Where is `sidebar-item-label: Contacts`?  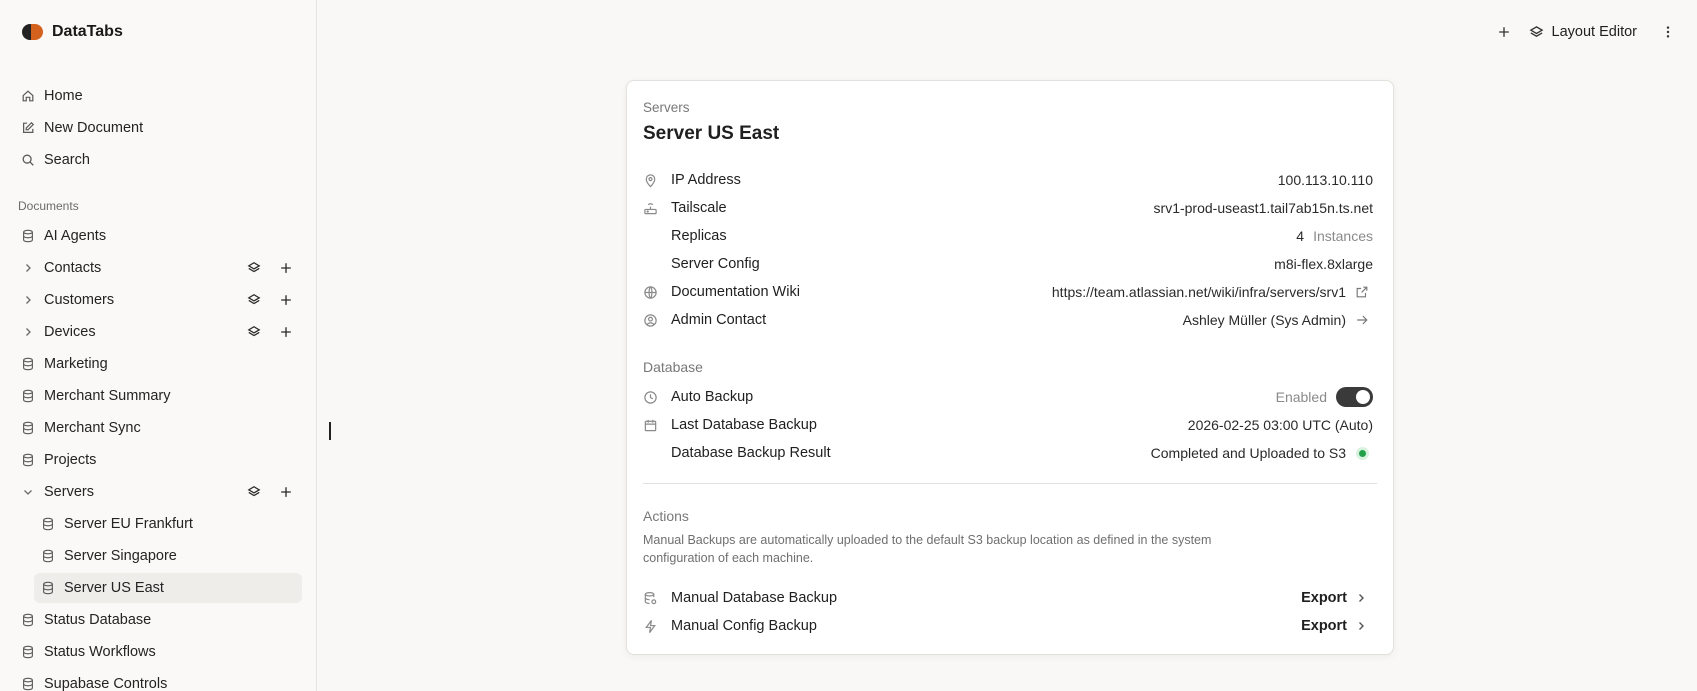
sidebar-item-label: Contacts is located at coordinates (73, 268).